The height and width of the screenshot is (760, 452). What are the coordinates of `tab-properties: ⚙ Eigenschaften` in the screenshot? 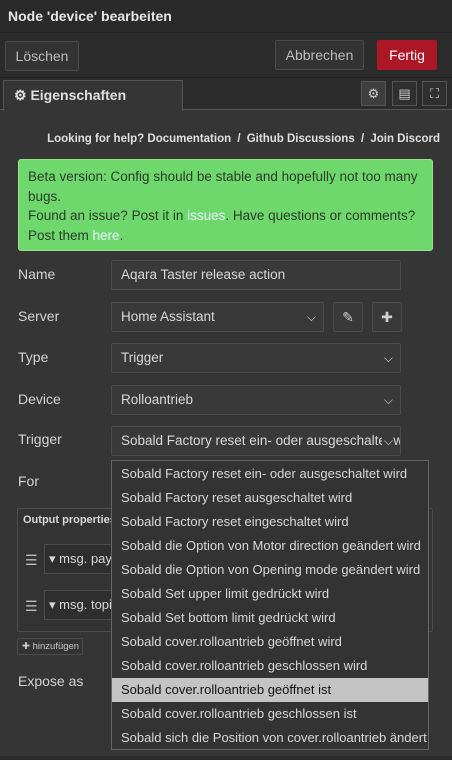 It's located at (93, 95).